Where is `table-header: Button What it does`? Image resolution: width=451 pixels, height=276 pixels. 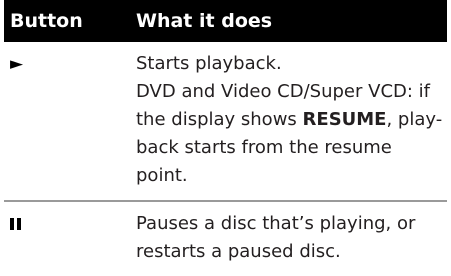 table-header: Button What it does is located at coordinates (225, 21).